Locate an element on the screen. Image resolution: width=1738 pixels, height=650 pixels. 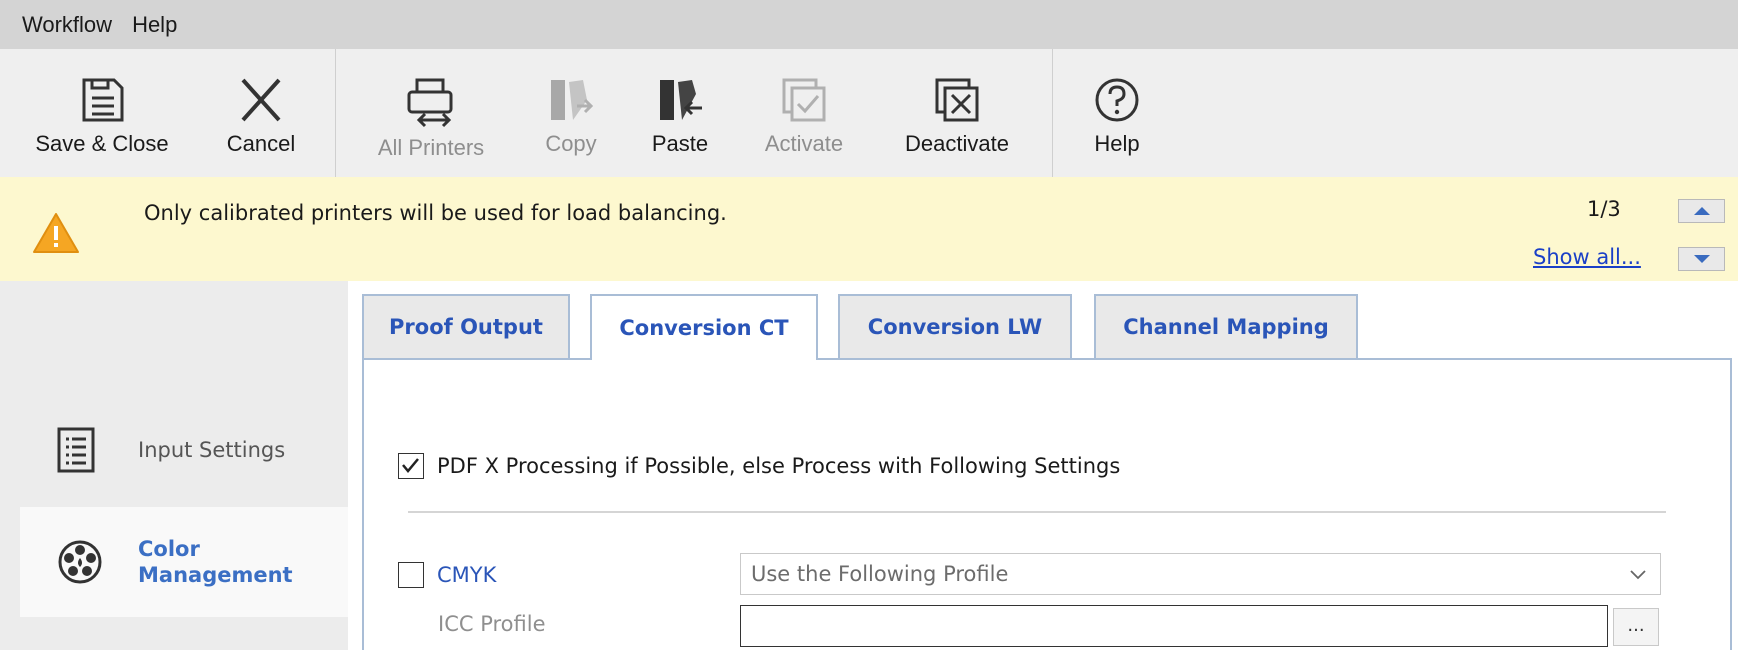
activate-icon is located at coordinates (804, 100).